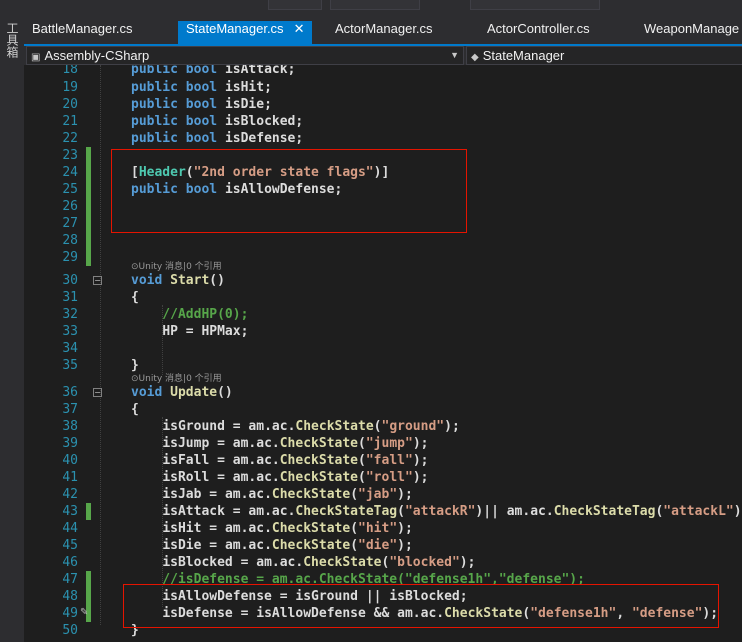  Describe the element at coordinates (70, 297) in the screenshot. I see `line-number: 31` at that location.